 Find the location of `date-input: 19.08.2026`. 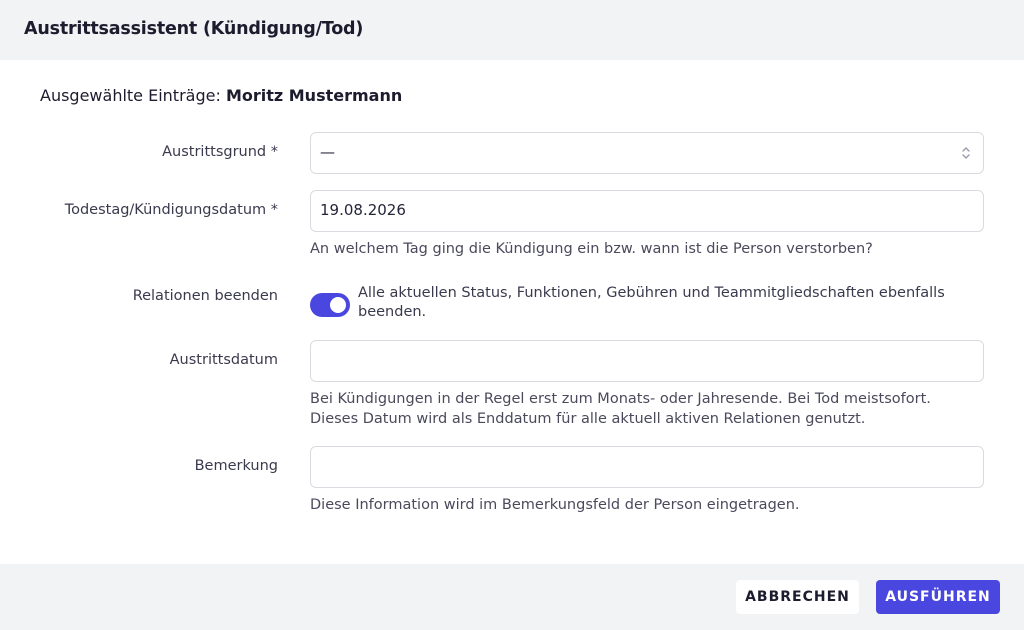

date-input: 19.08.2026 is located at coordinates (647, 211).